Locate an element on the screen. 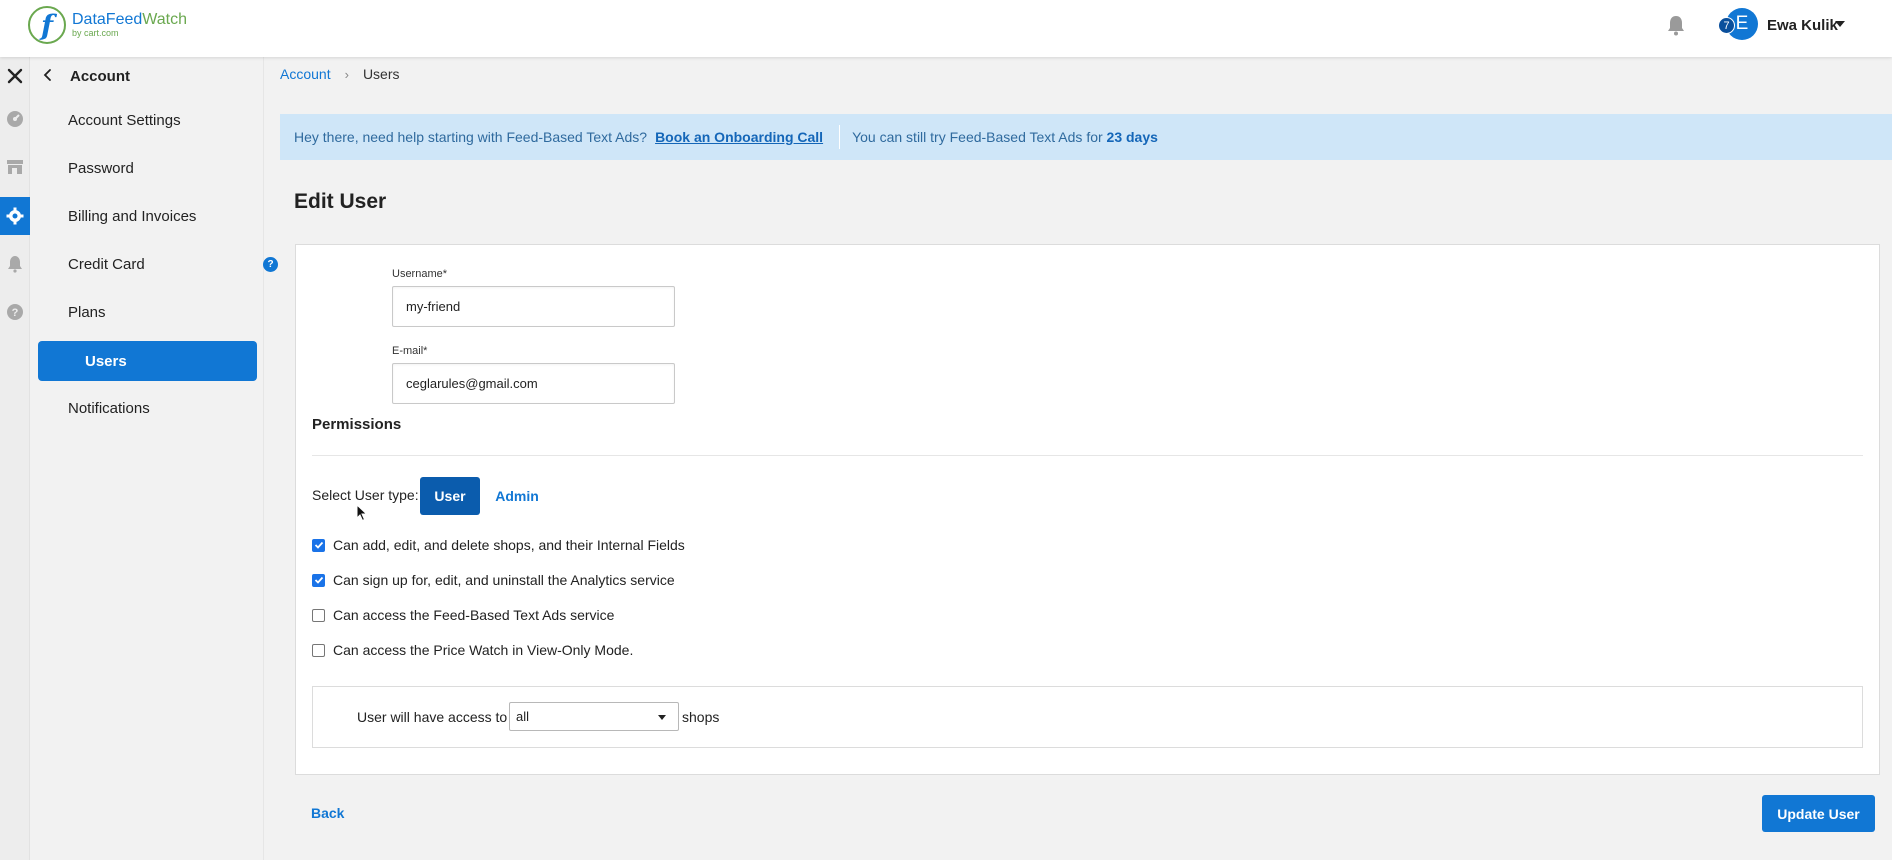 This screenshot has height=860, width=1892. breadcrumb: Account › Users is located at coordinates (340, 74).